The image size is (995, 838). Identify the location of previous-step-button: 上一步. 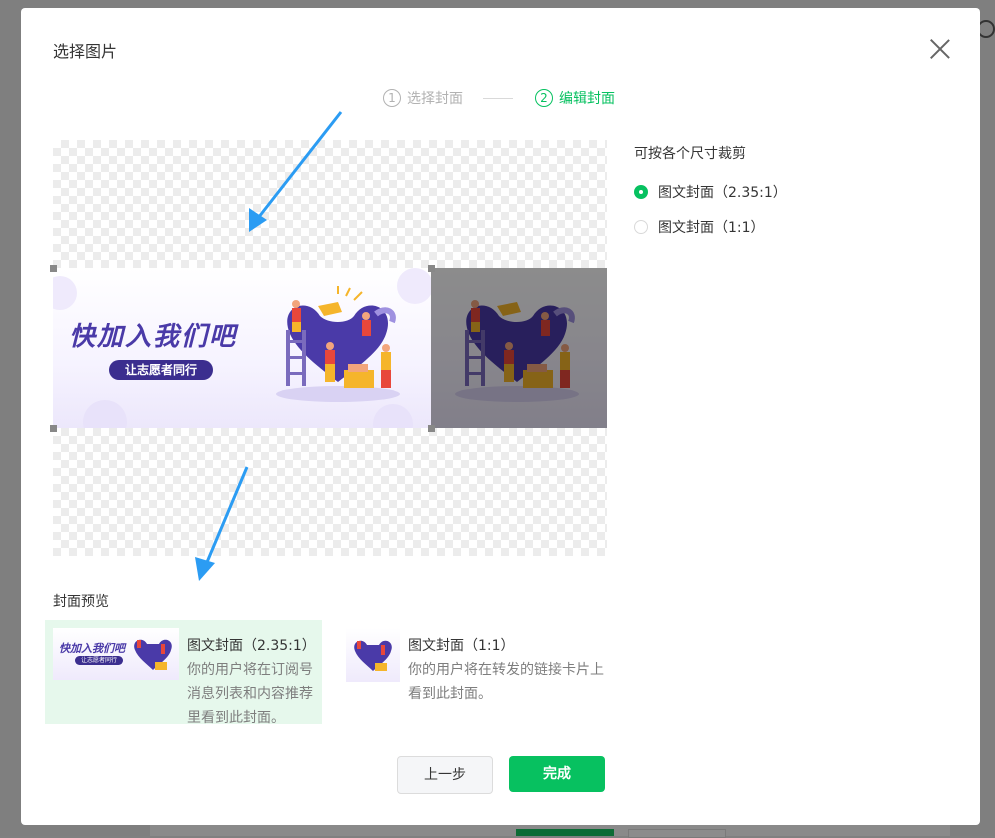
(445, 775).